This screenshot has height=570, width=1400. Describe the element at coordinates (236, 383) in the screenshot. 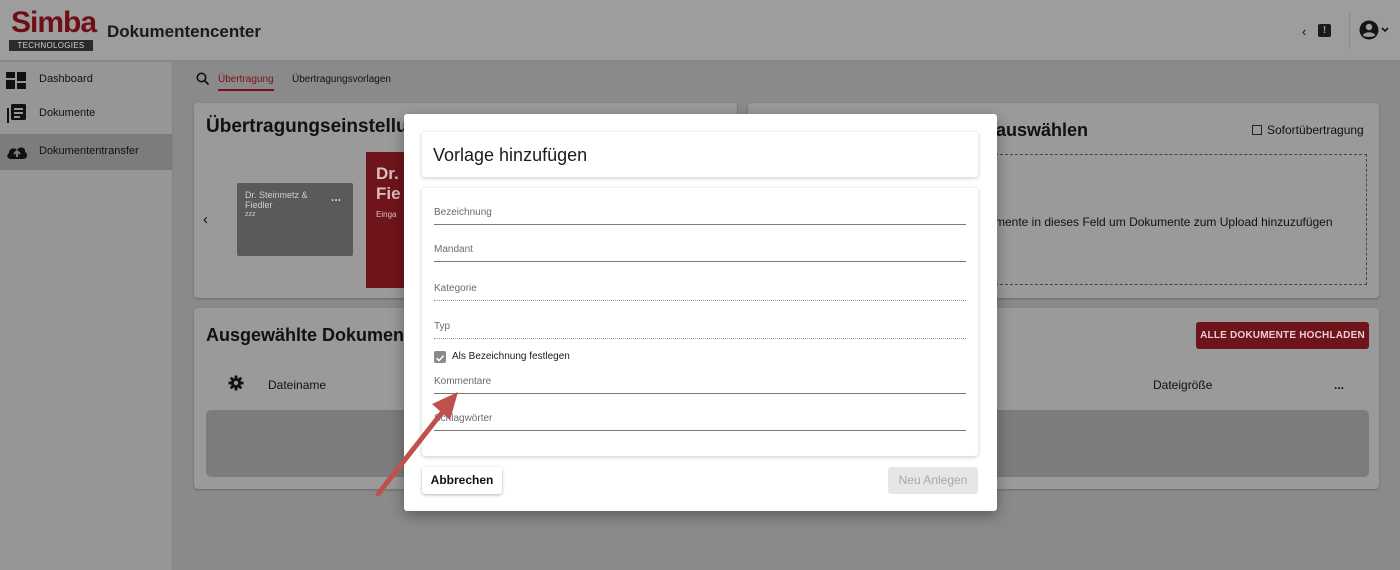

I see `gear-icon` at that location.